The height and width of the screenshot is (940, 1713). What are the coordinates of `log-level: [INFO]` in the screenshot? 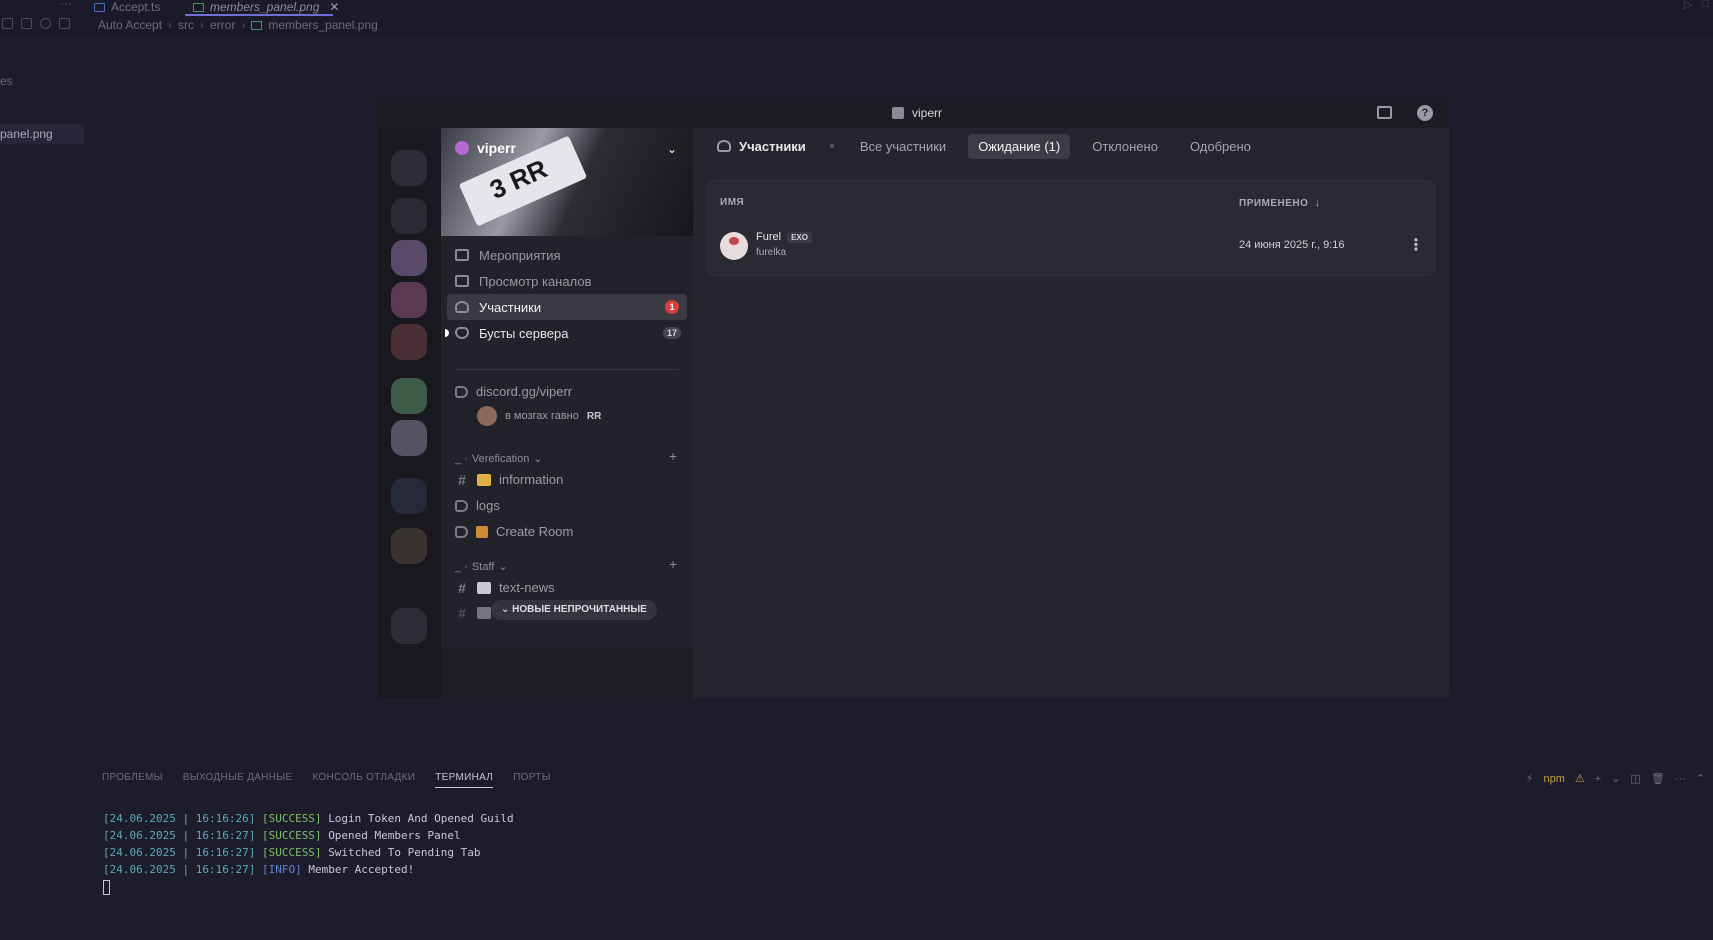 It's located at (281, 869).